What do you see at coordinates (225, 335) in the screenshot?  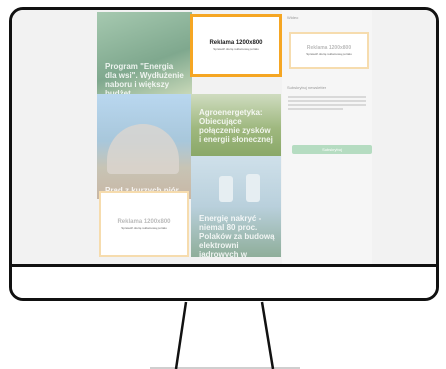 I see `monitor-stand` at bounding box center [225, 335].